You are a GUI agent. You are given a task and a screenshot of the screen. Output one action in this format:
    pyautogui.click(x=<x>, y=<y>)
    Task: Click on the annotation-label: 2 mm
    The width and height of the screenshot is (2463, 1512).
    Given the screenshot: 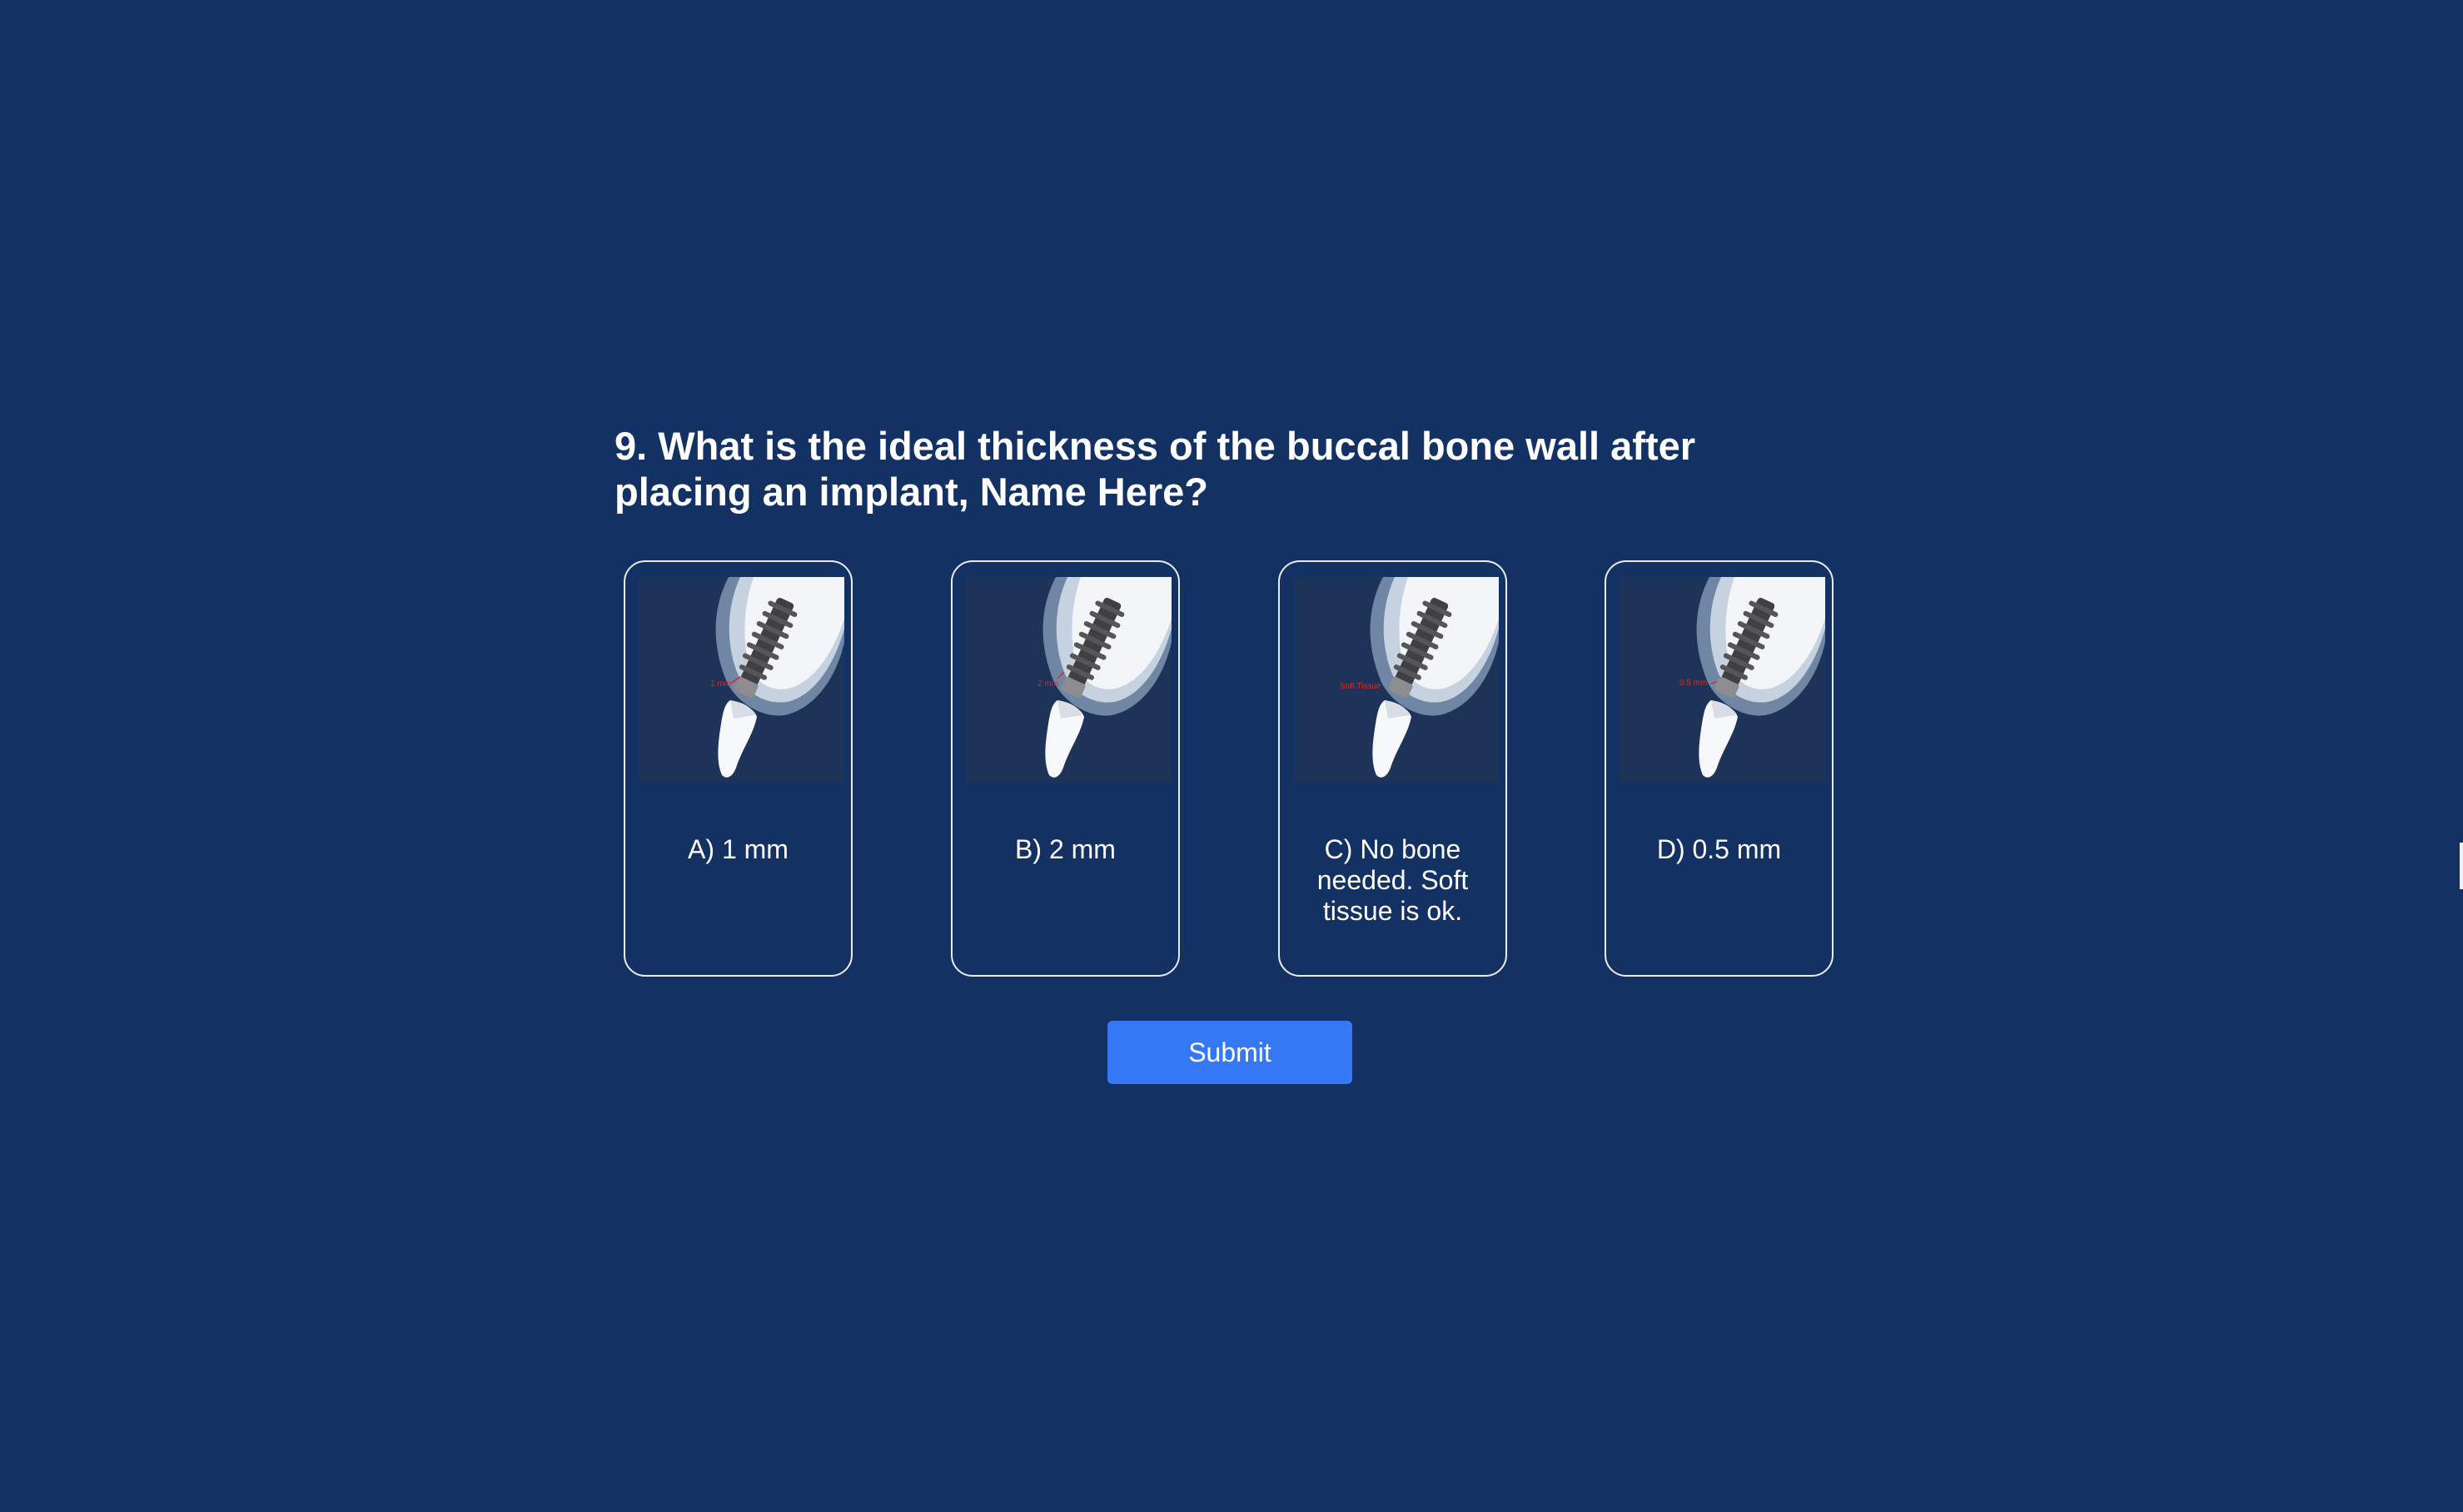 What is the action you would take?
    pyautogui.click(x=1047, y=684)
    